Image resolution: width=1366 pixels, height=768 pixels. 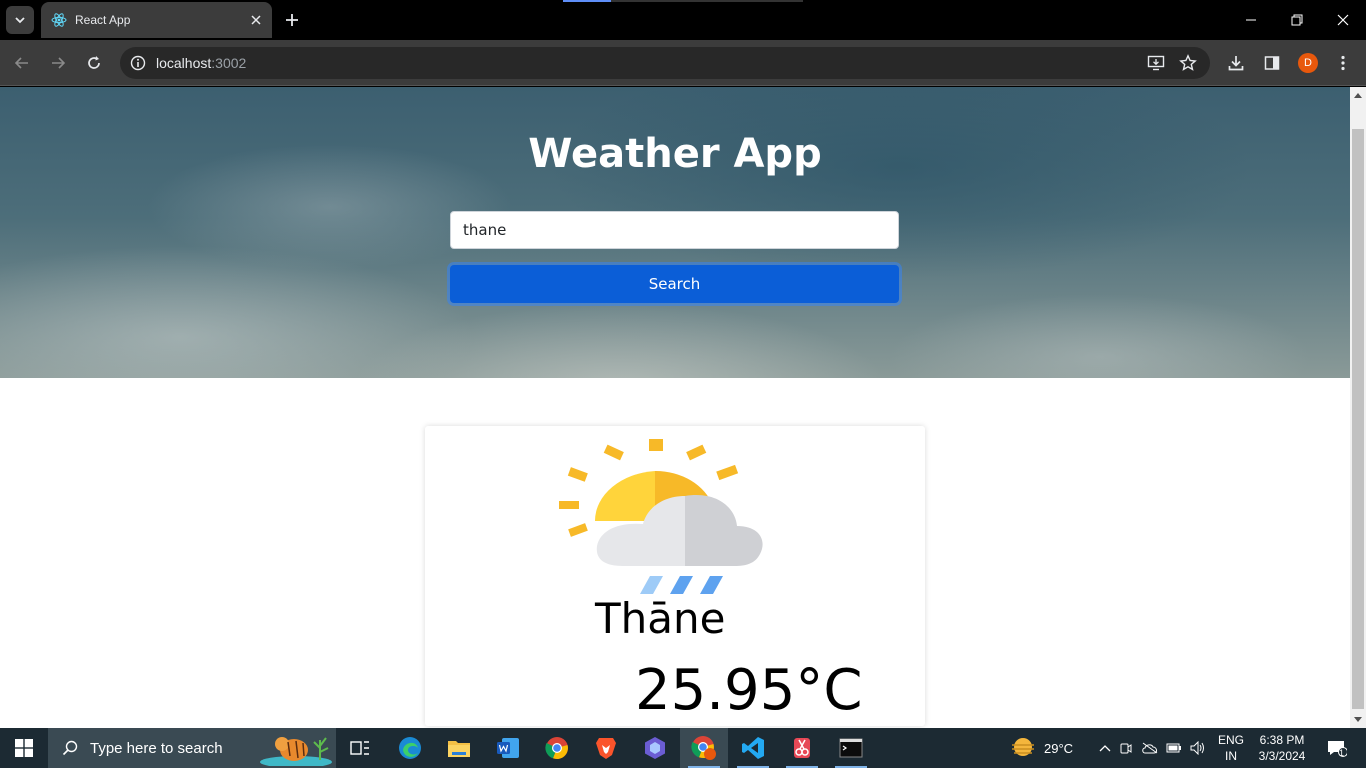 I want to click on plus-icon, so click(x=292, y=20).